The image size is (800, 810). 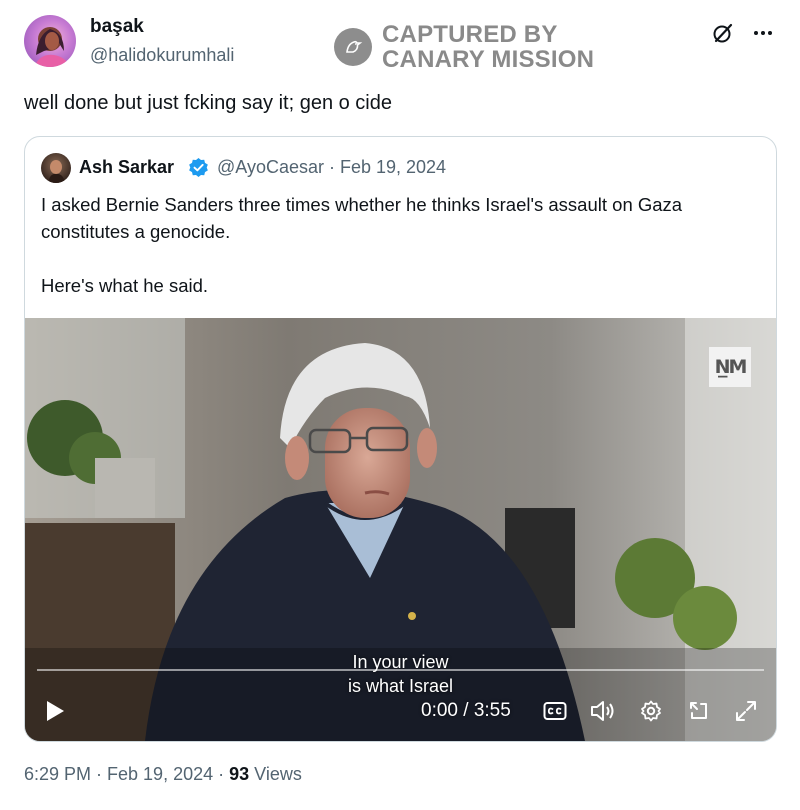 I want to click on share-icon, so click(x=699, y=711).